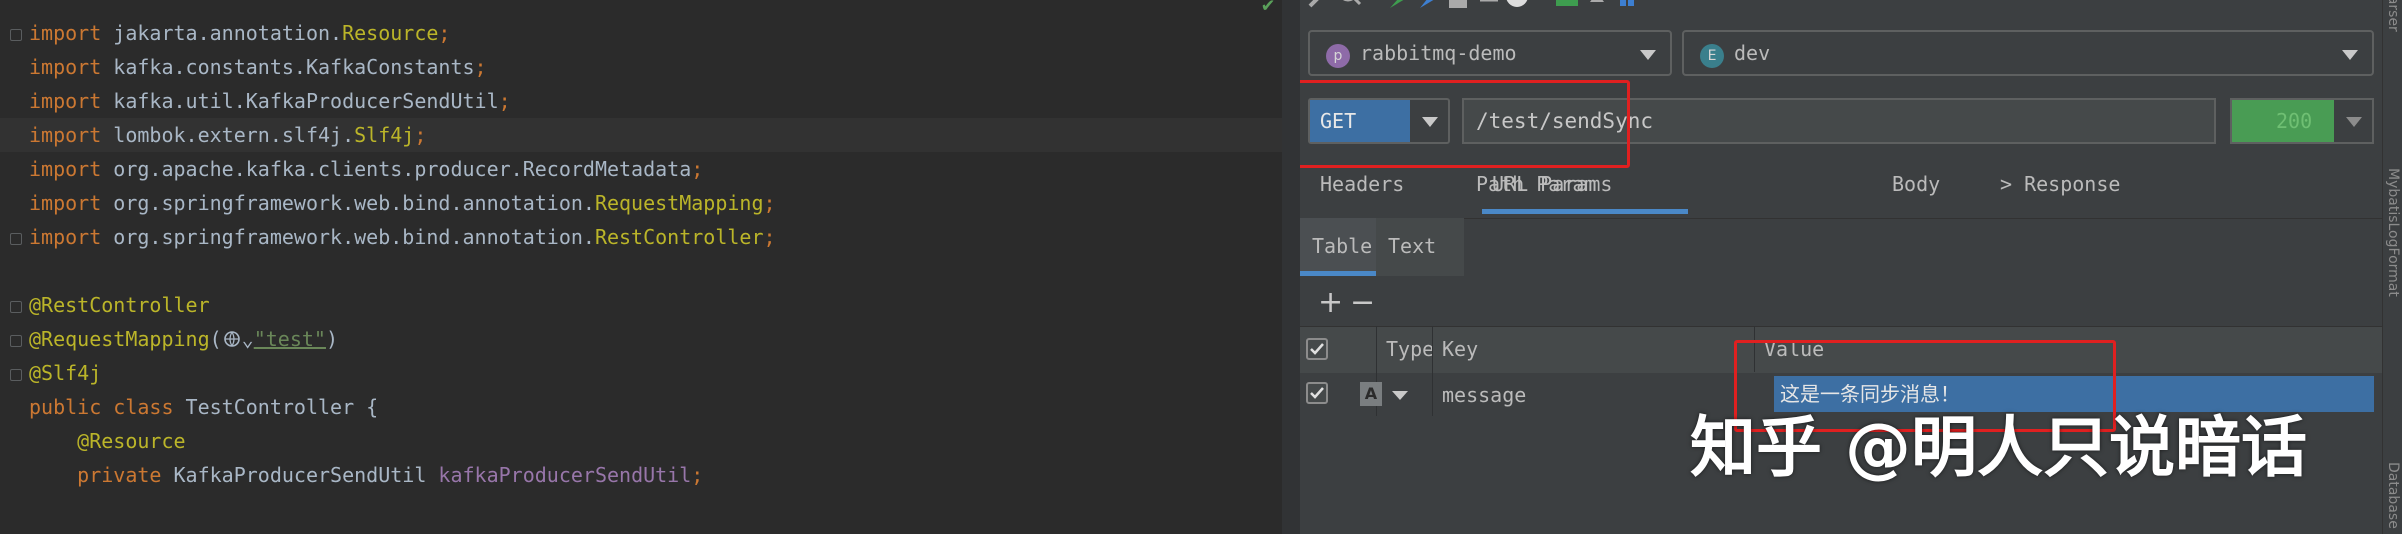  Describe the element at coordinates (332, 339) in the screenshot. I see `code-token: )` at that location.